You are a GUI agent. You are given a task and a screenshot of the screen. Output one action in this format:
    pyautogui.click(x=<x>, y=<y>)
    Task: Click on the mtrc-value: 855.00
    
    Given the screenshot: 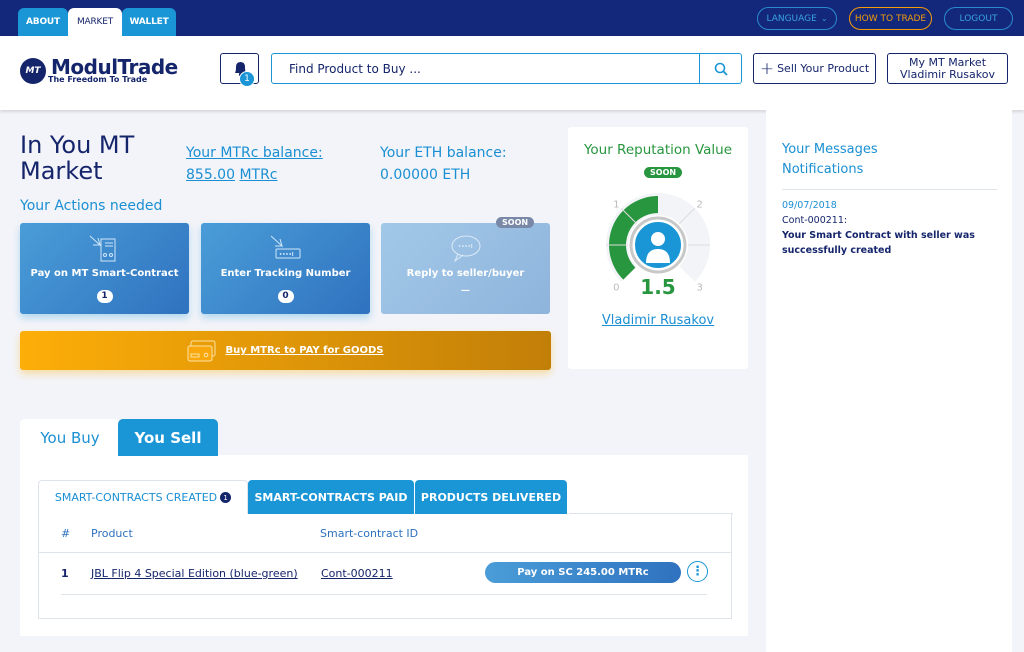 What is the action you would take?
    pyautogui.click(x=210, y=175)
    